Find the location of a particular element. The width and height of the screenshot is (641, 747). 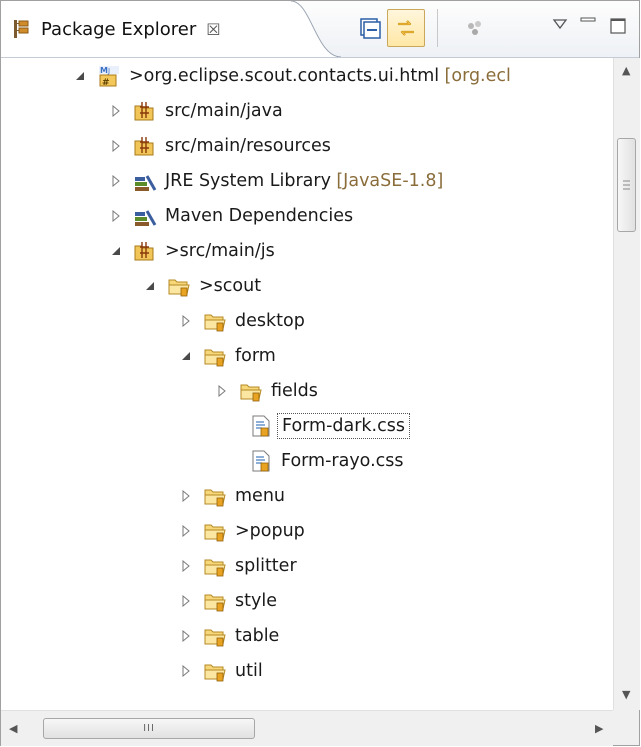

tree-row-util: util is located at coordinates (307, 670).